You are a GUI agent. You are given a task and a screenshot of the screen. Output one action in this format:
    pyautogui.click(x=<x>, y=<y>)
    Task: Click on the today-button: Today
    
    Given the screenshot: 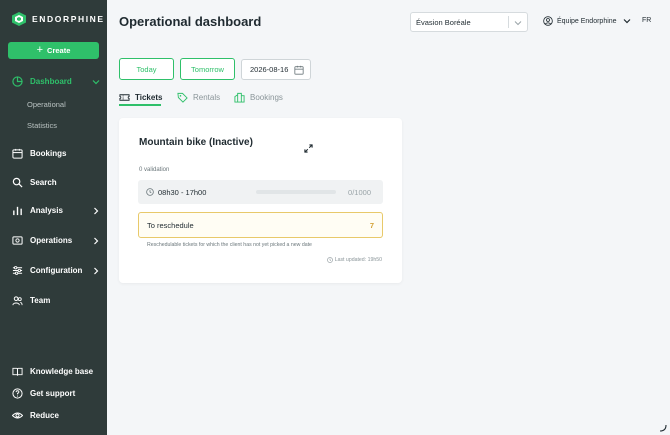 What is the action you would take?
    pyautogui.click(x=146, y=69)
    